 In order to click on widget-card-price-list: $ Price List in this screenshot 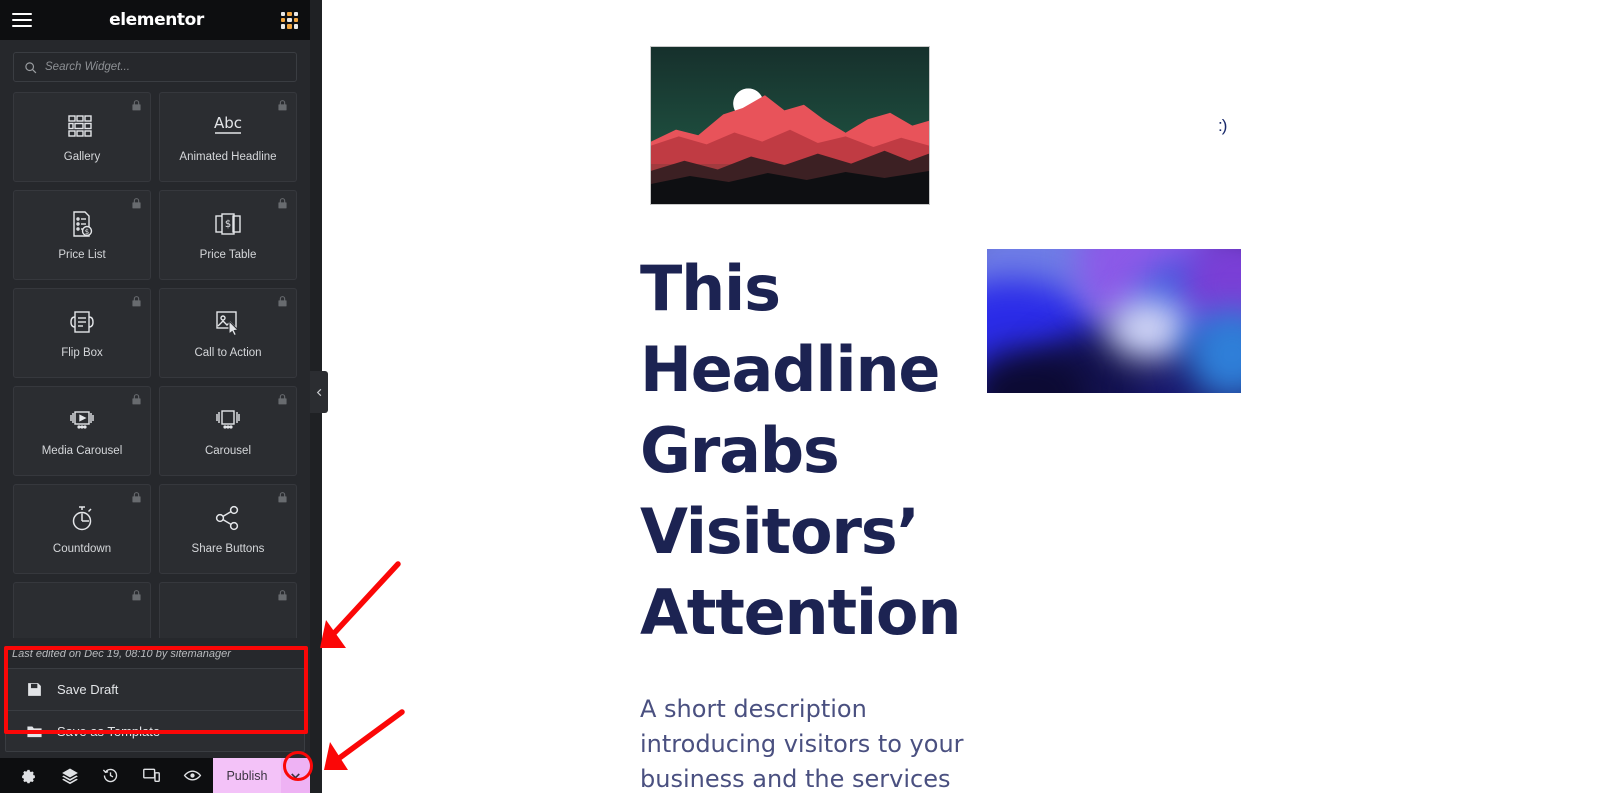, I will do `click(82, 235)`.